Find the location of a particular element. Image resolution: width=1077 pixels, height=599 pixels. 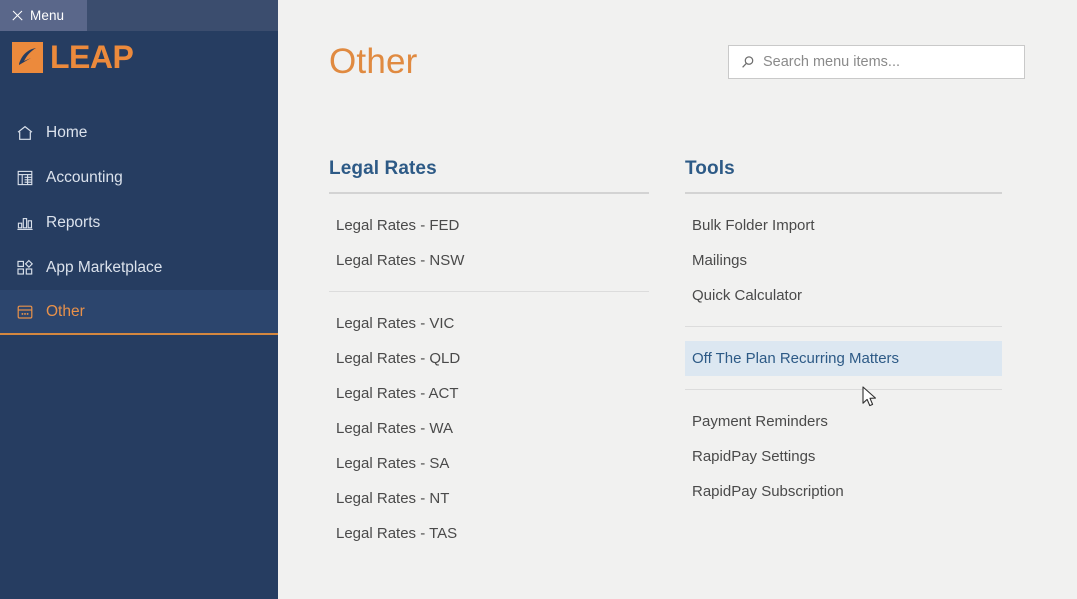

column-title: Legal Rates is located at coordinates (383, 168).